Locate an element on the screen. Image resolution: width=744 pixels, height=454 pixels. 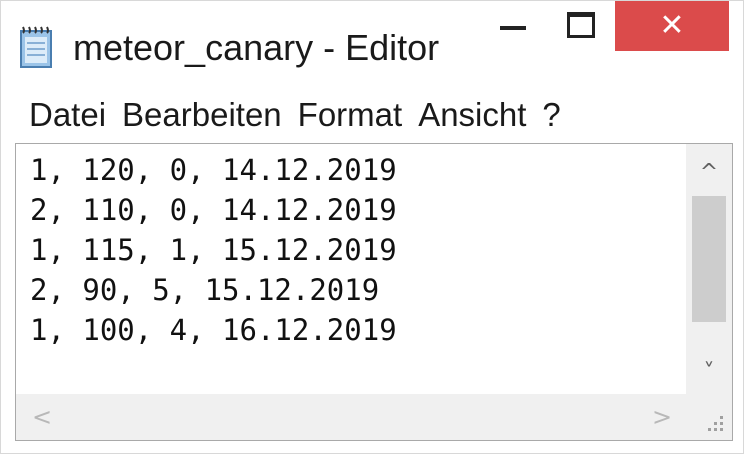
close-icon: ✕ is located at coordinates (672, 25).